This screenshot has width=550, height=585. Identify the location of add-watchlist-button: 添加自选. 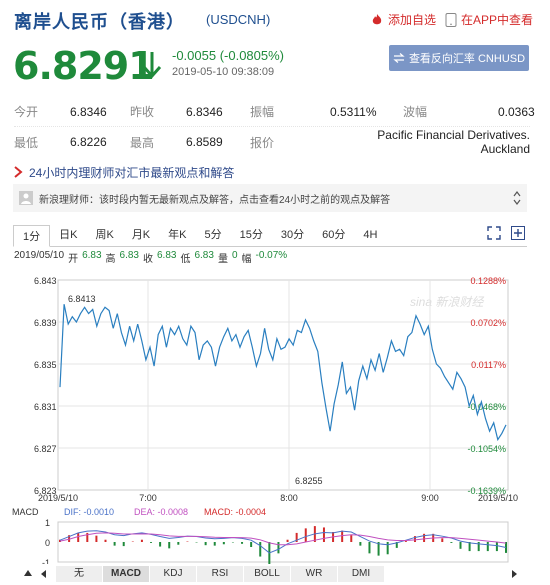
(403, 19).